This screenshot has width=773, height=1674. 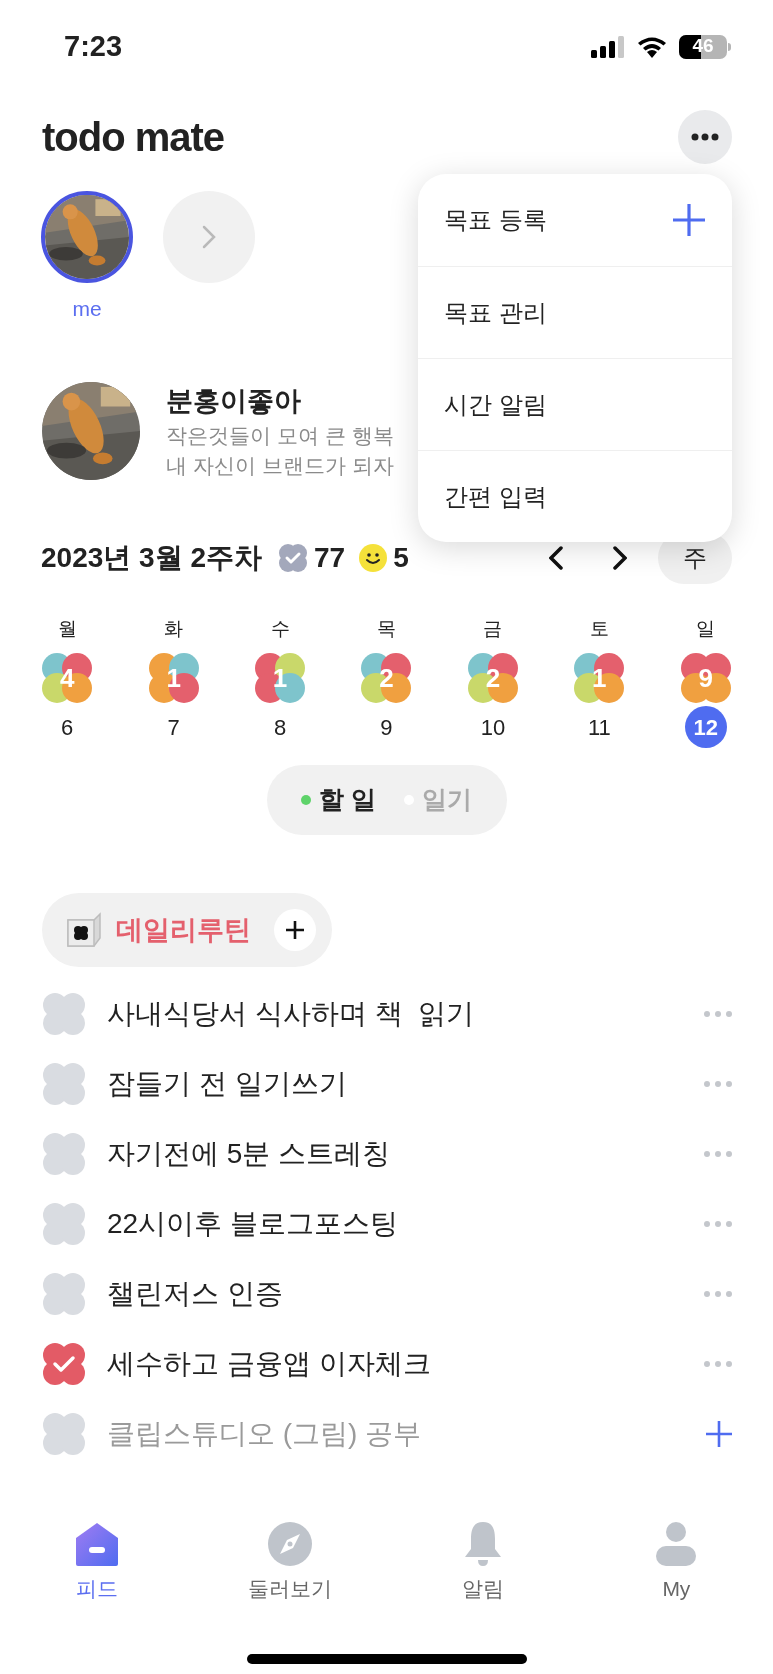 What do you see at coordinates (84, 930) in the screenshot?
I see `category-icon` at bounding box center [84, 930].